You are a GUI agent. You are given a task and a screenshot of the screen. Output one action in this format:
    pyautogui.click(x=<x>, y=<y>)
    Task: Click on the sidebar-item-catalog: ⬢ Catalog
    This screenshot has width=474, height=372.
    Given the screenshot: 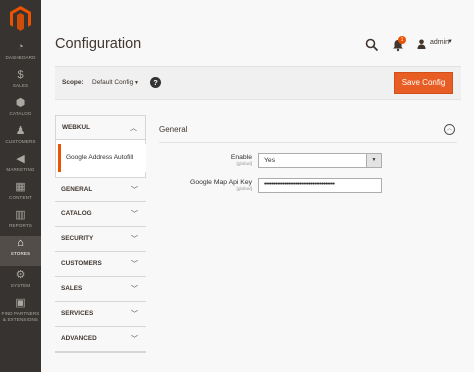 What is the action you would take?
    pyautogui.click(x=20, y=110)
    